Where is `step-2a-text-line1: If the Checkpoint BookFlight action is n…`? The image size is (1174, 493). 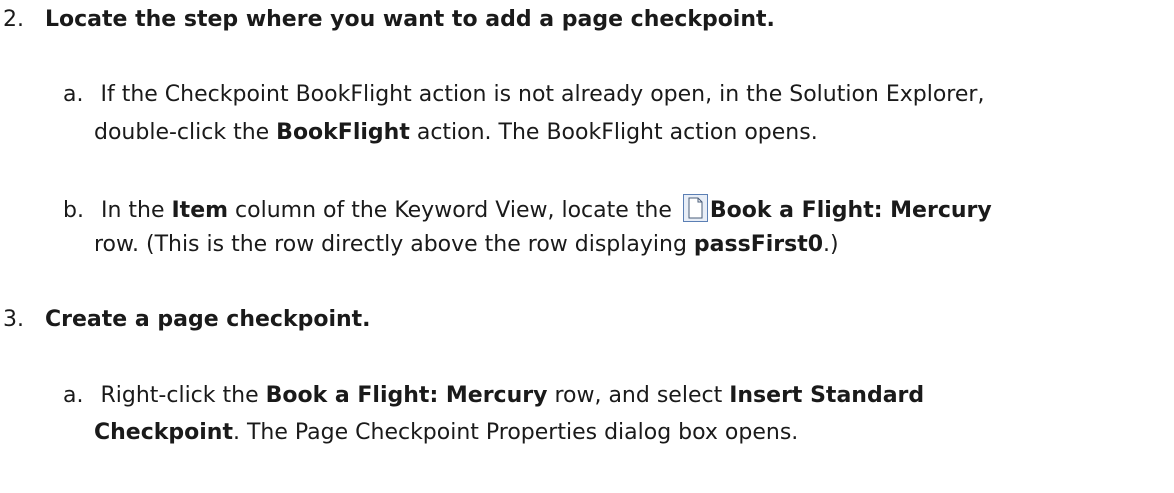
step-2a-text-line1: If the Checkpoint BookFlight action is n… is located at coordinates (542, 94).